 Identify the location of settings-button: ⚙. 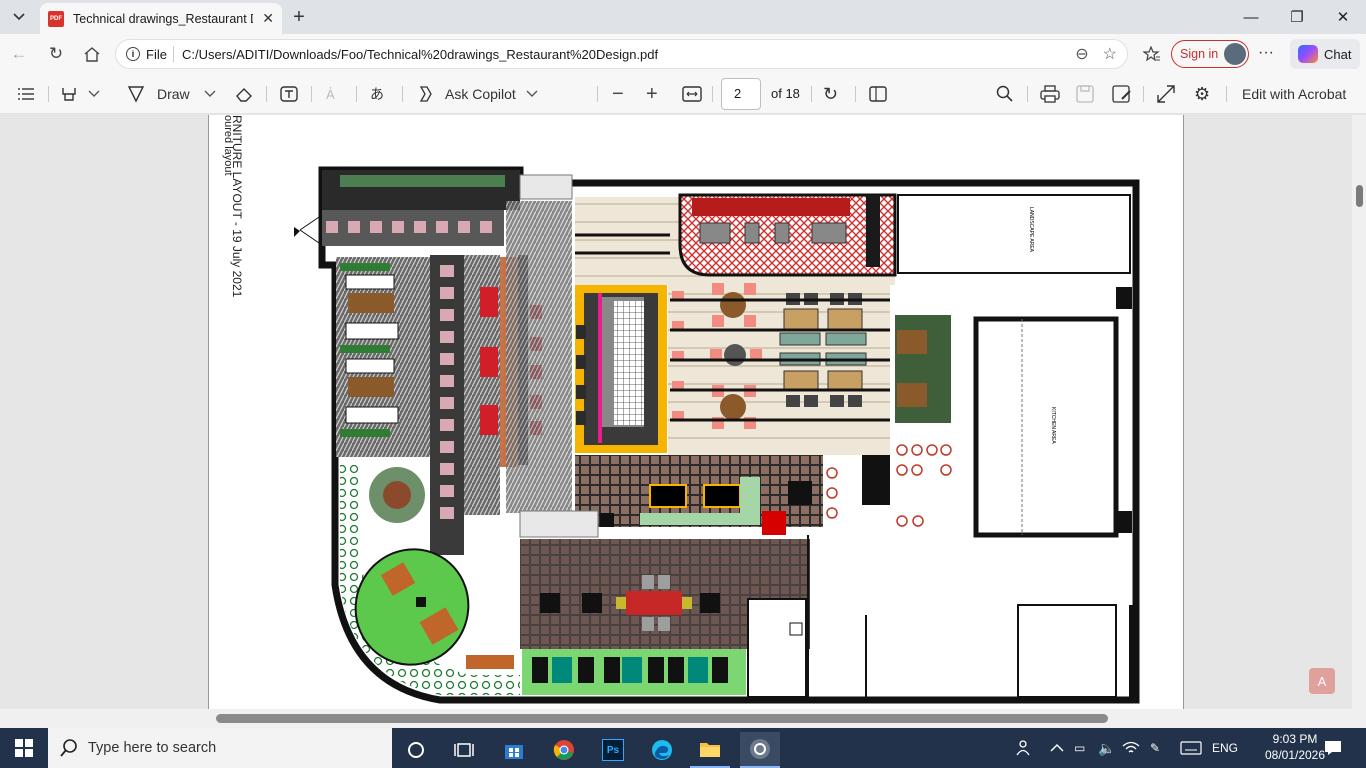
(1202, 94).